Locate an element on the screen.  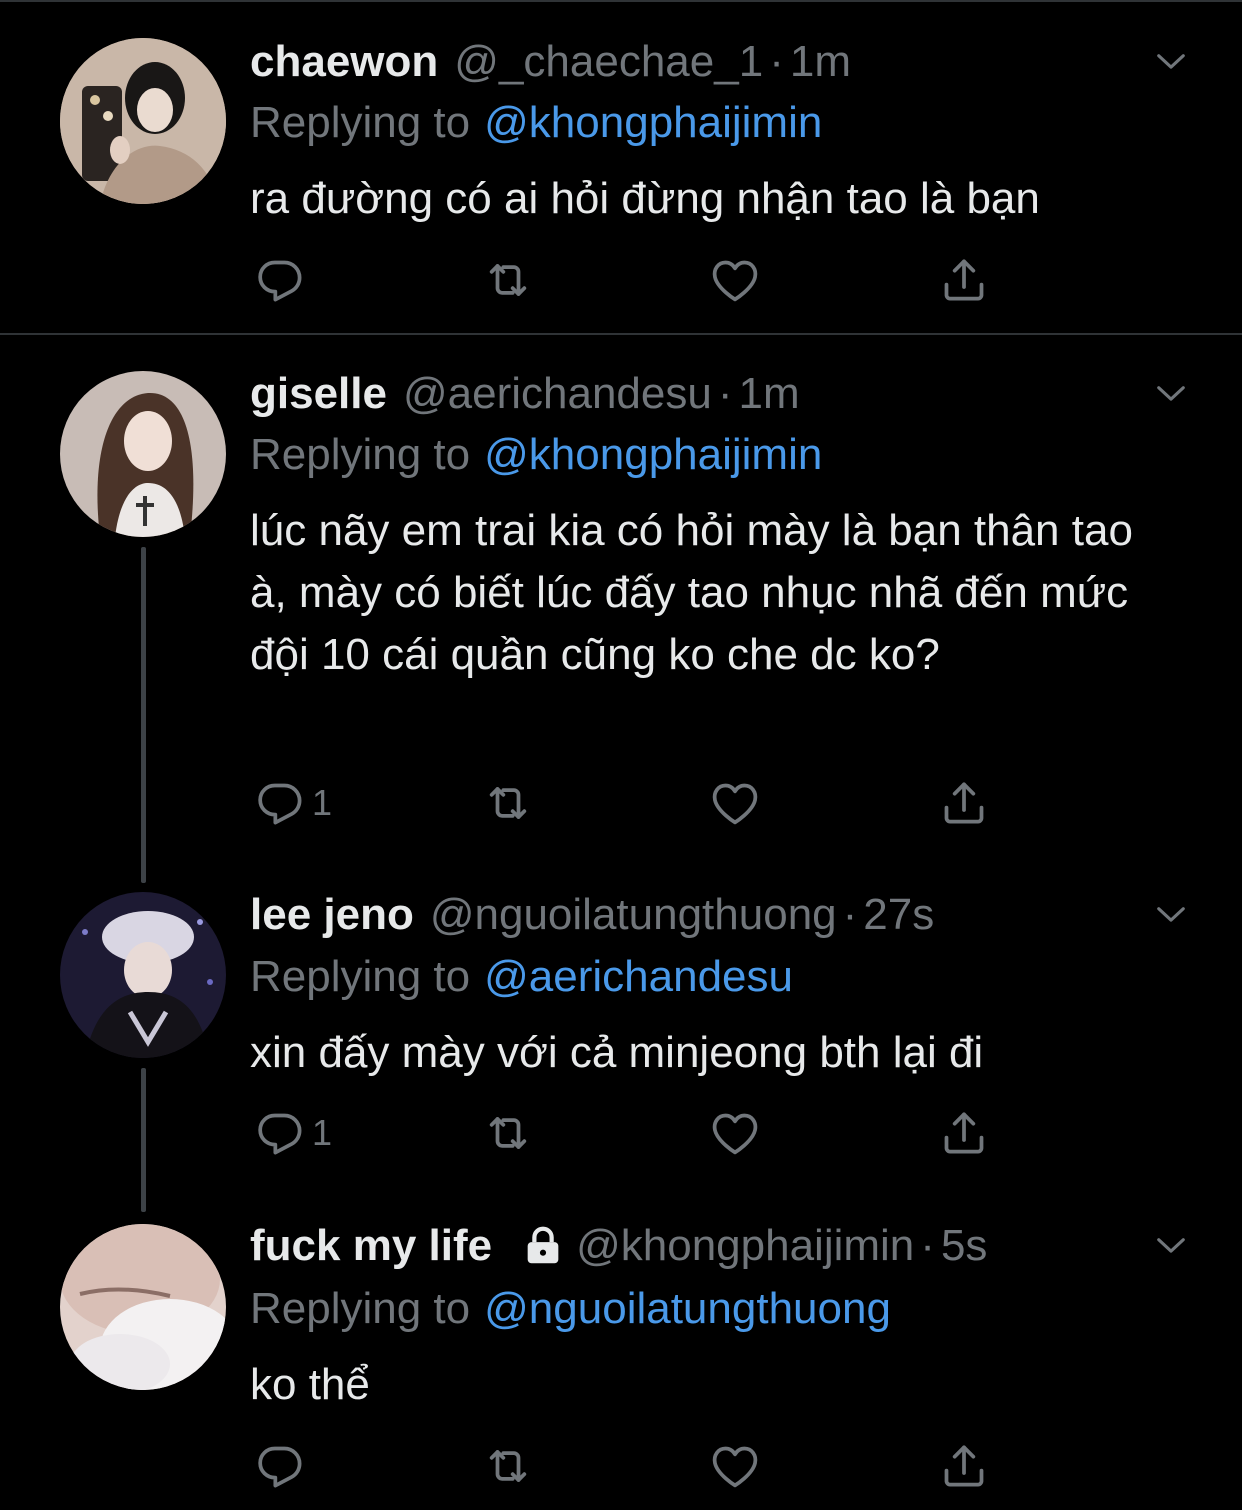
replying-to: Replying to @nguoilatungthuong is located at coordinates (570, 1309).